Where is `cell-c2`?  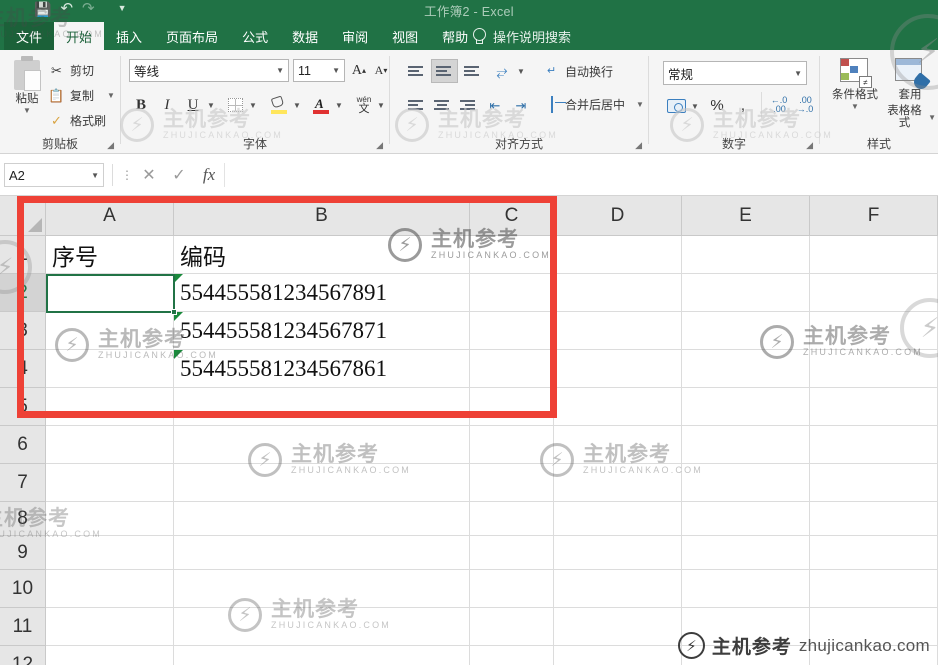
cell-c2 is located at coordinates (512, 293).